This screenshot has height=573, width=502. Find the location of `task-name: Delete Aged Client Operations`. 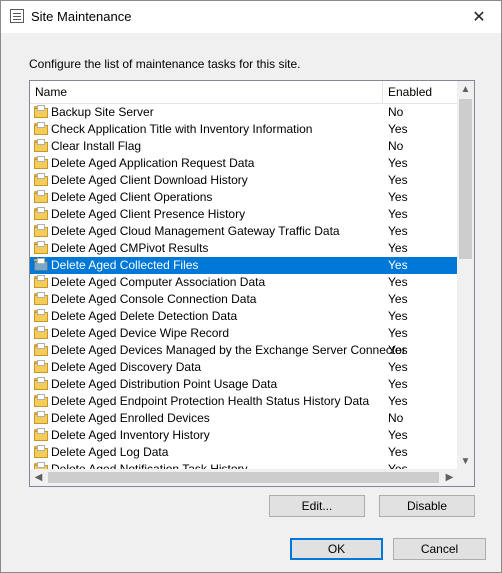

task-name: Delete Aged Client Operations is located at coordinates (132, 197).